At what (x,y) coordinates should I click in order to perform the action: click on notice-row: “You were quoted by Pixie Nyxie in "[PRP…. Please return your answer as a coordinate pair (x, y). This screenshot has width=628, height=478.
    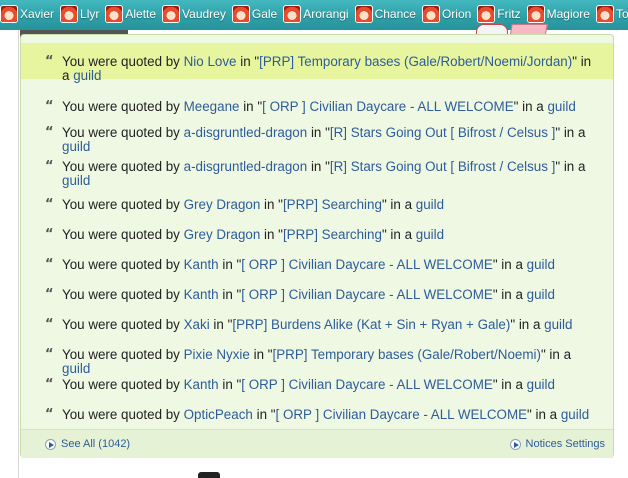
    Looking at the image, I should click on (308, 361).